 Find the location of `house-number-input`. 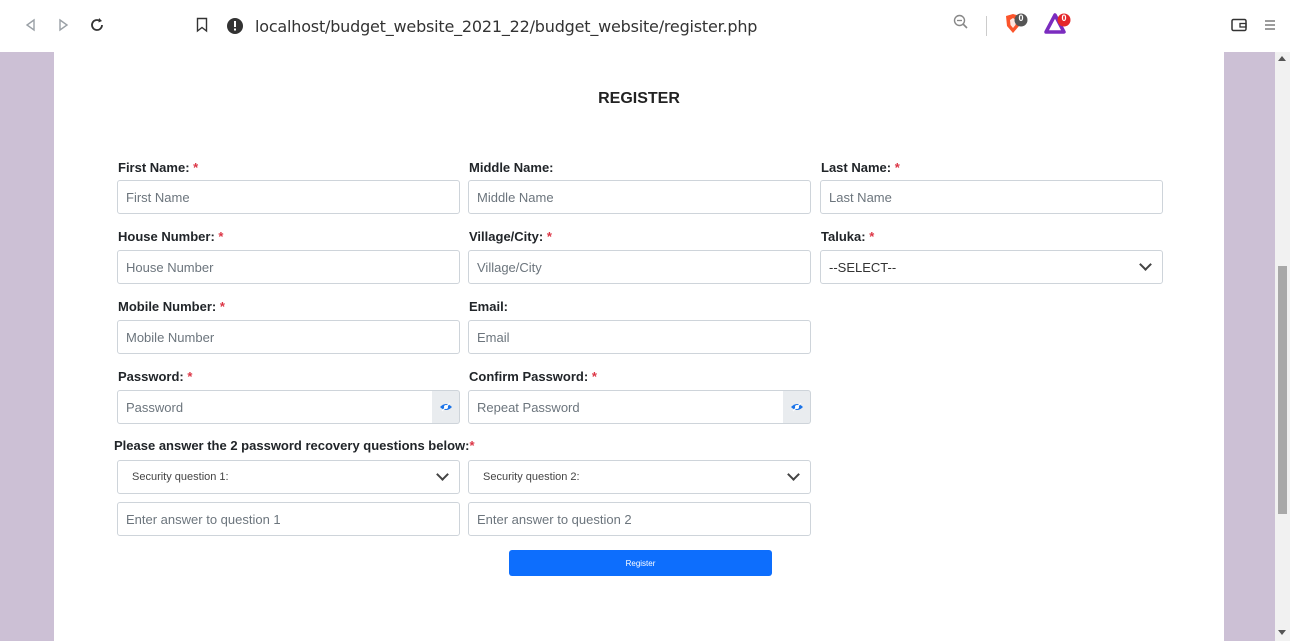

house-number-input is located at coordinates (288, 267).